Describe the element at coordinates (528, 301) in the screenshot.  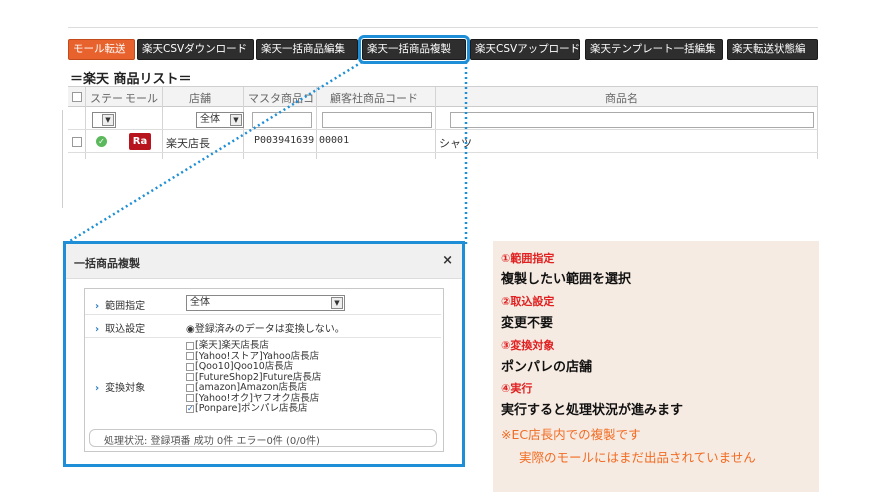
I see `step2-title: ②取込設定` at that location.